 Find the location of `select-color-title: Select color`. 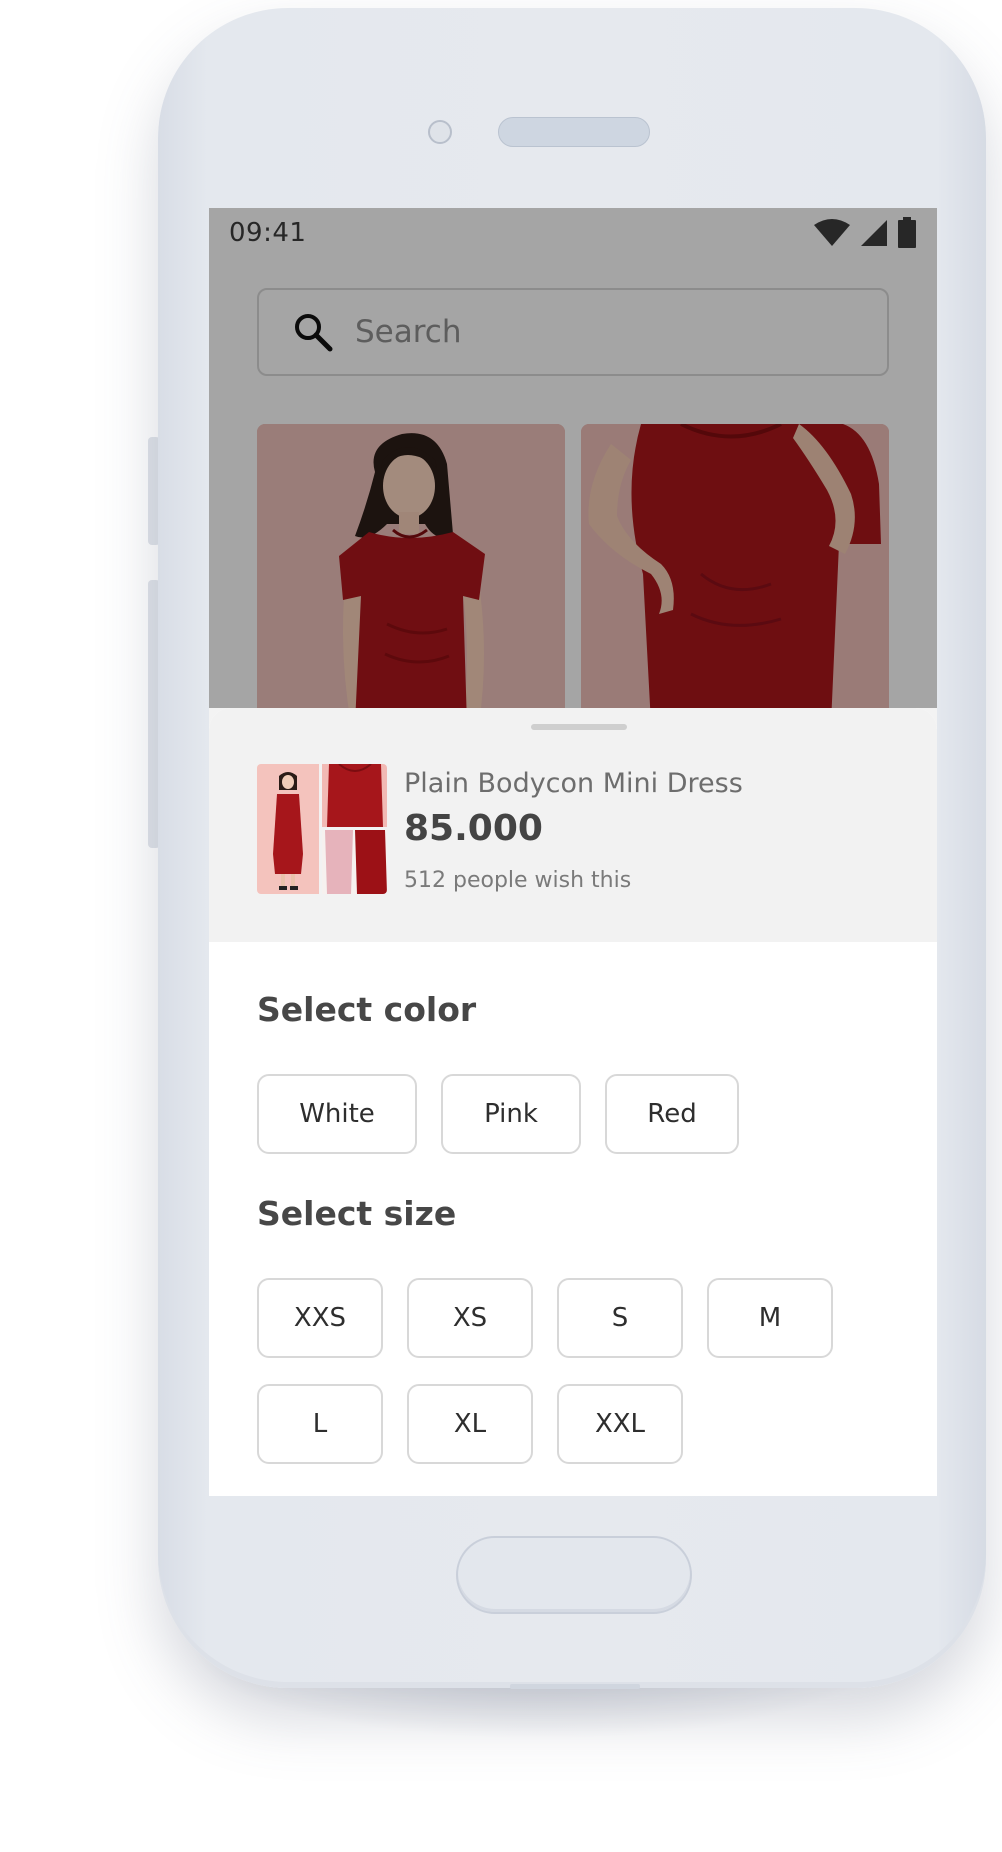

select-color-title: Select color is located at coordinates (367, 1009).